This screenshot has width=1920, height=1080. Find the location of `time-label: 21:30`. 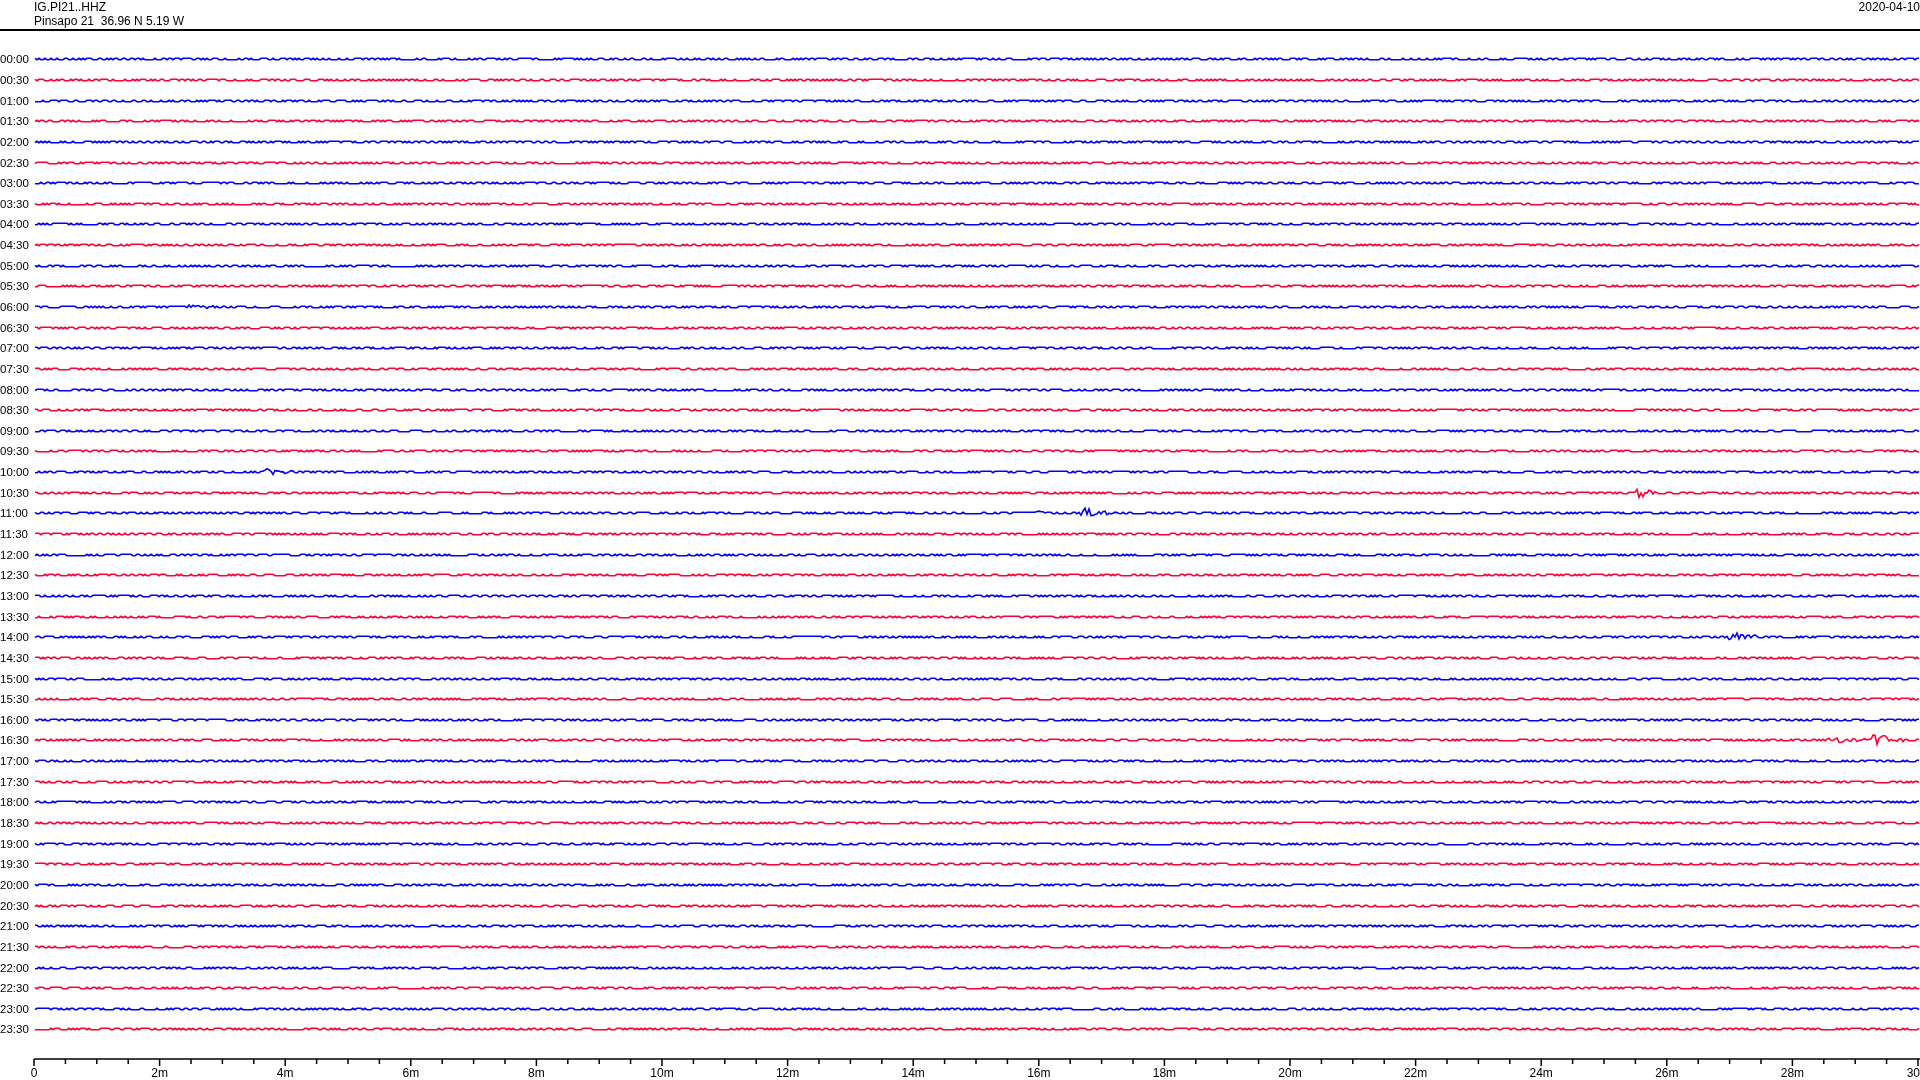

time-label: 21:30 is located at coordinates (15, 946).